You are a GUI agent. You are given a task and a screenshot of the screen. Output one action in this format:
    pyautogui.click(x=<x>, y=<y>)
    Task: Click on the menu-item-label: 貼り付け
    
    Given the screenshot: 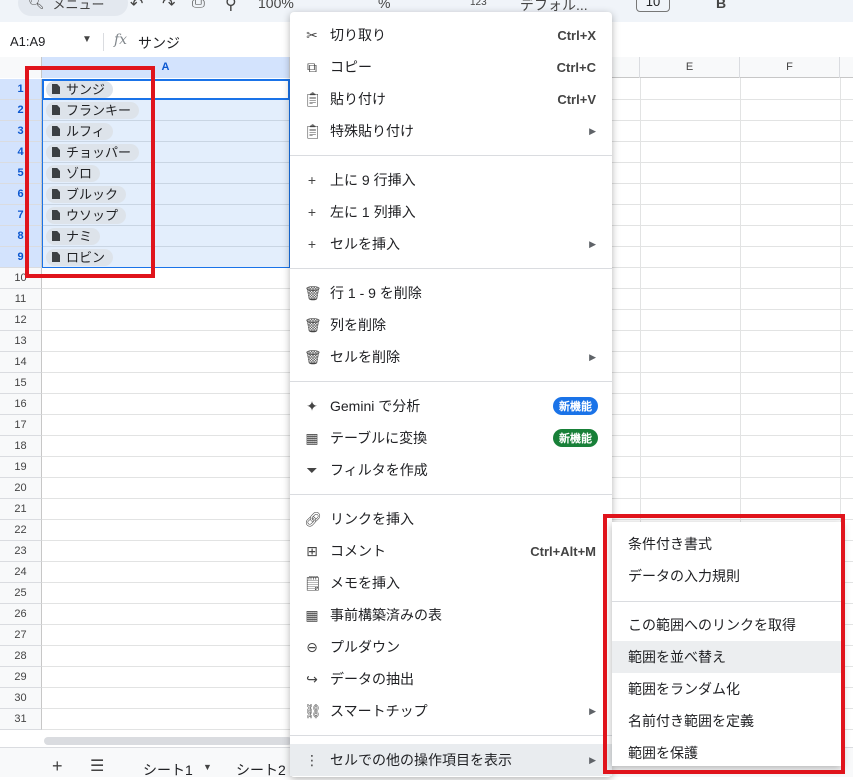 What is the action you would take?
    pyautogui.click(x=358, y=99)
    